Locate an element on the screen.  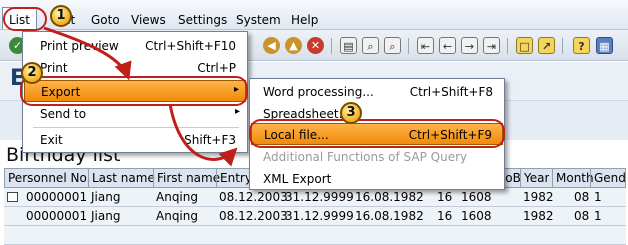
menu-item-exit: Exit Shift+F3 is located at coordinates (135, 140).